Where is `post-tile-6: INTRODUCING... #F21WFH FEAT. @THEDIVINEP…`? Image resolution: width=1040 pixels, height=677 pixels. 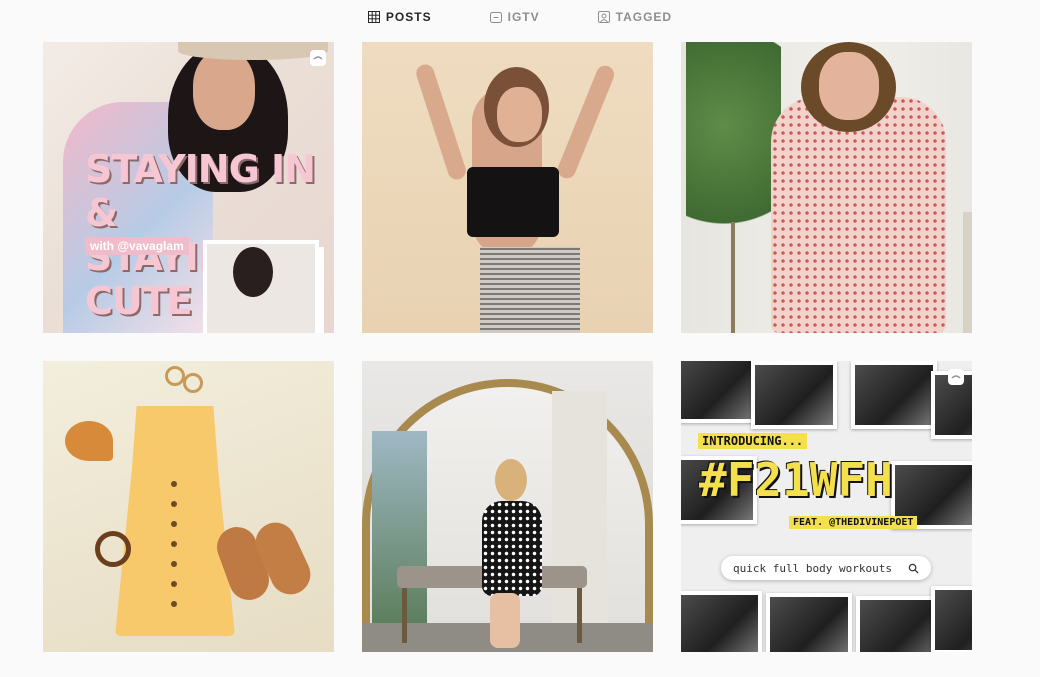
post-tile-6: INTRODUCING... #F21WFH FEAT. @THEDIVINEP… is located at coordinates (826, 506).